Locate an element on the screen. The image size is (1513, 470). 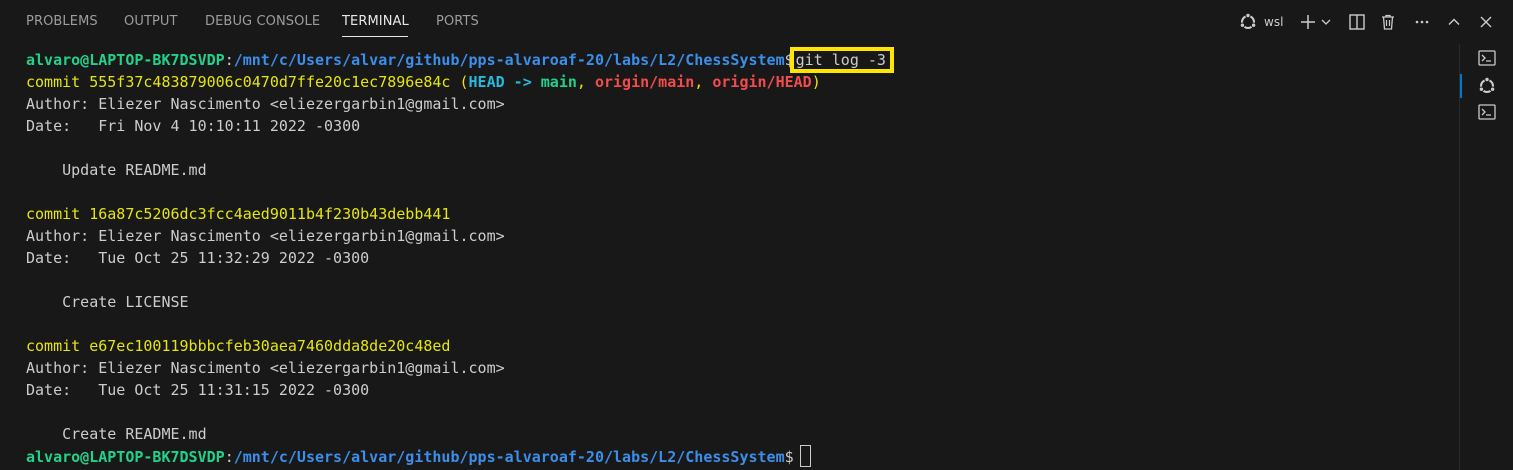
ref-main: main is located at coordinates (558, 82).